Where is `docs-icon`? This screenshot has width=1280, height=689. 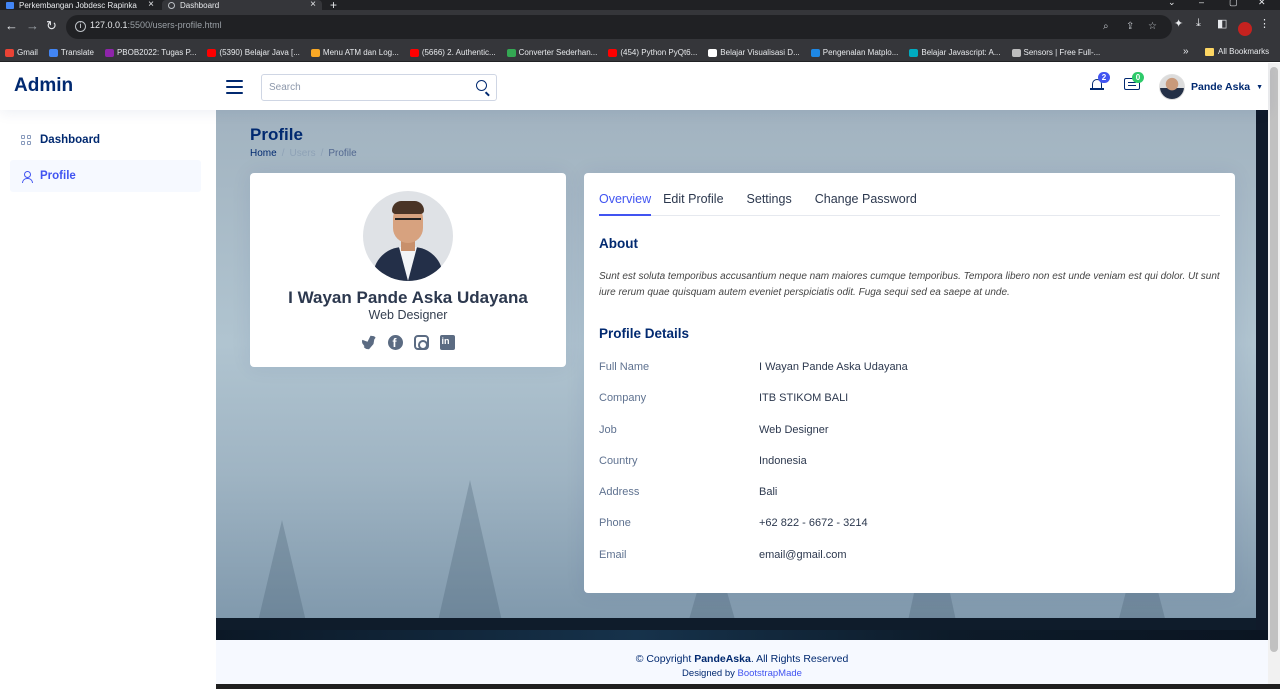 docs-icon is located at coordinates (10, 5).